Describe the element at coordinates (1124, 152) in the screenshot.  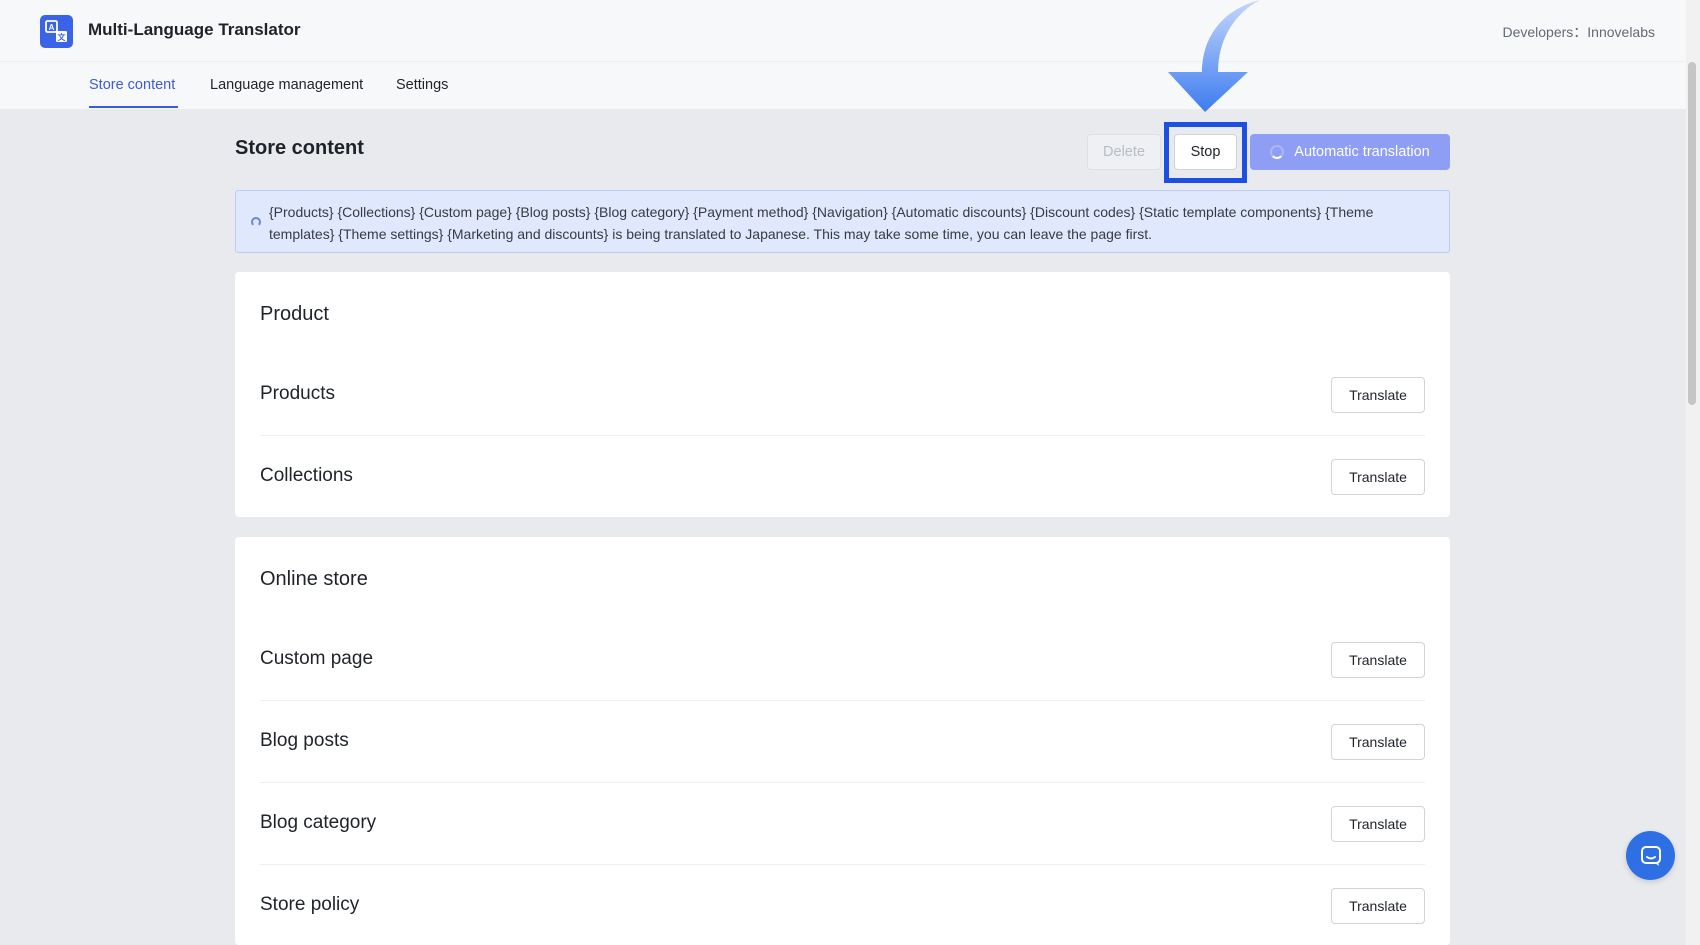
I see `delete-button: Delete` at that location.